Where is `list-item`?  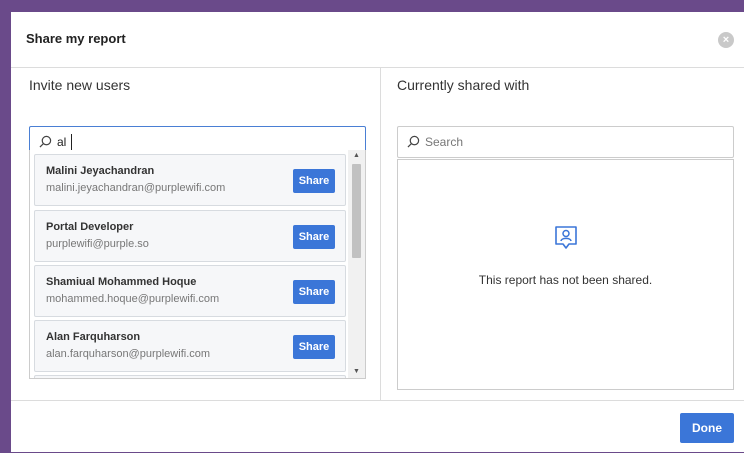
list-item is located at coordinates (190, 376).